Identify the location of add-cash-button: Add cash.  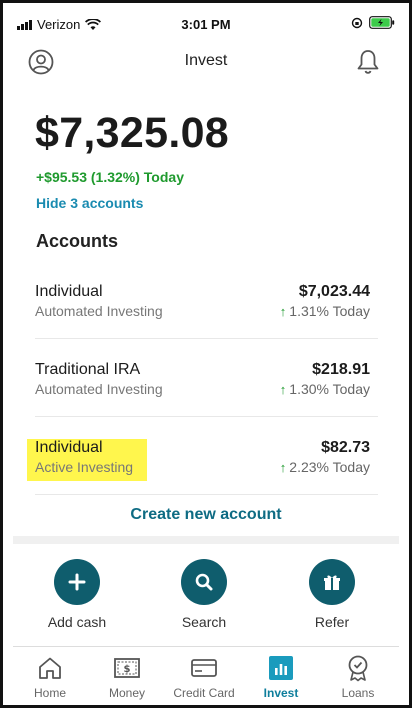
(77, 594).